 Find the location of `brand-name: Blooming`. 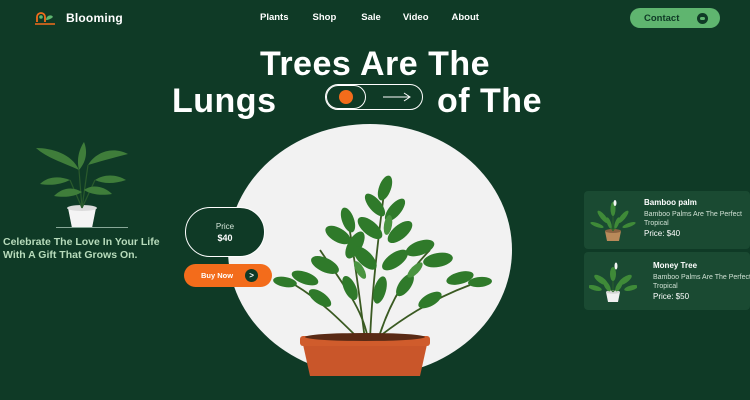

brand-name: Blooming is located at coordinates (94, 18).